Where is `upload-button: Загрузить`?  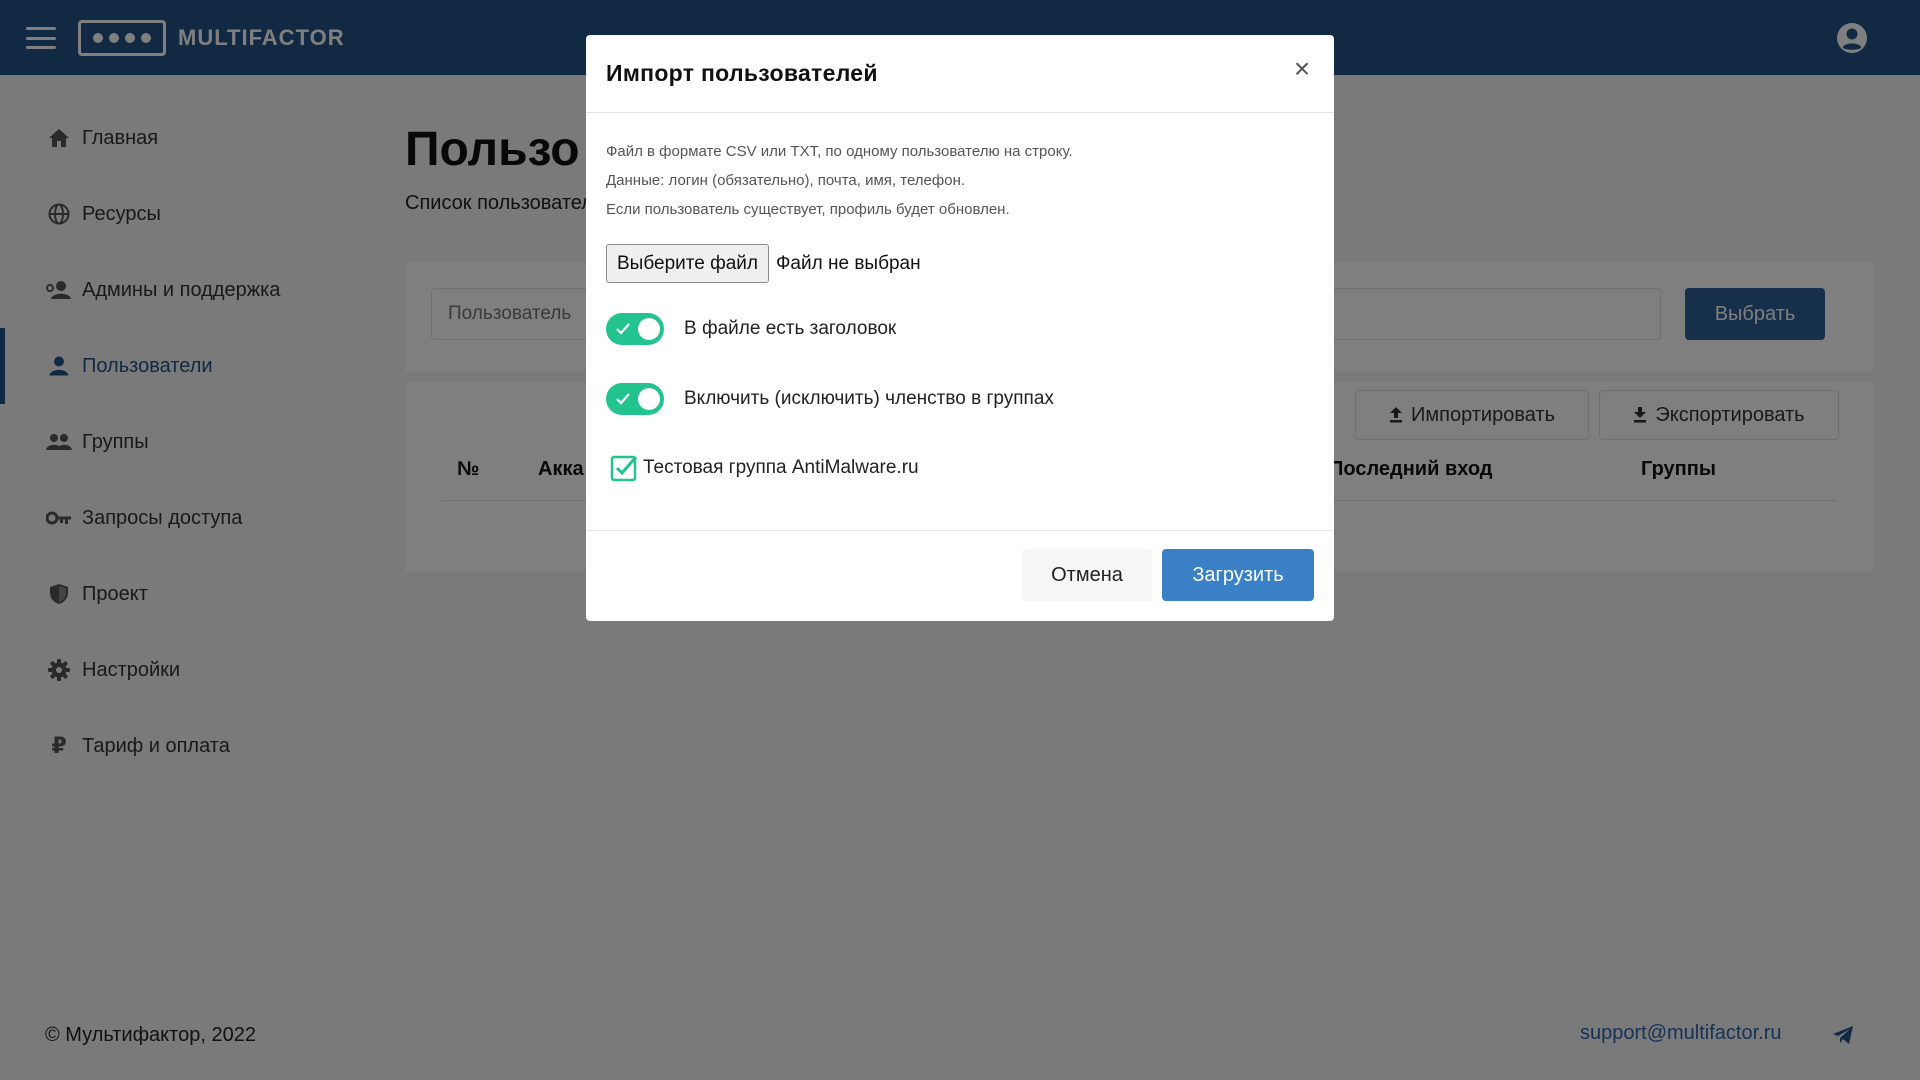 upload-button: Загрузить is located at coordinates (1238, 575).